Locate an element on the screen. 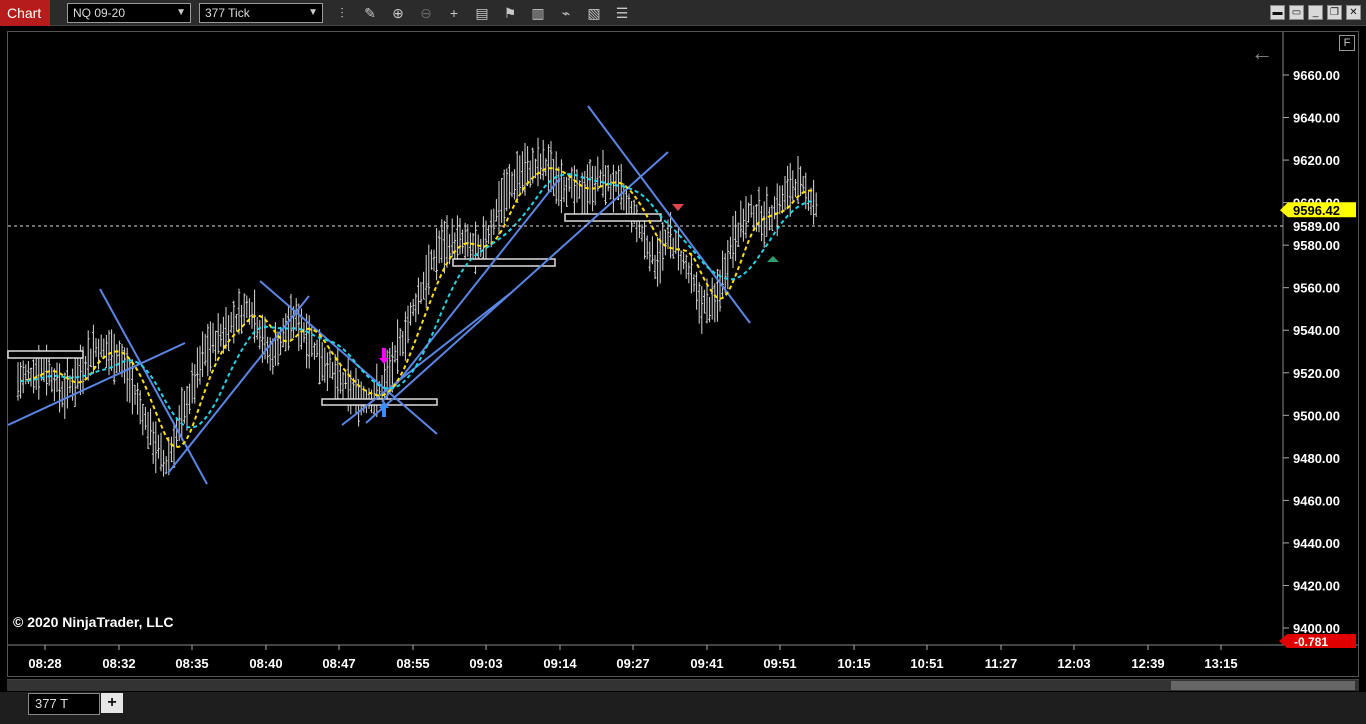 This screenshot has height=724, width=1366. copyright-notice: © 2020 NinjaTrader, LLC is located at coordinates (93, 622).